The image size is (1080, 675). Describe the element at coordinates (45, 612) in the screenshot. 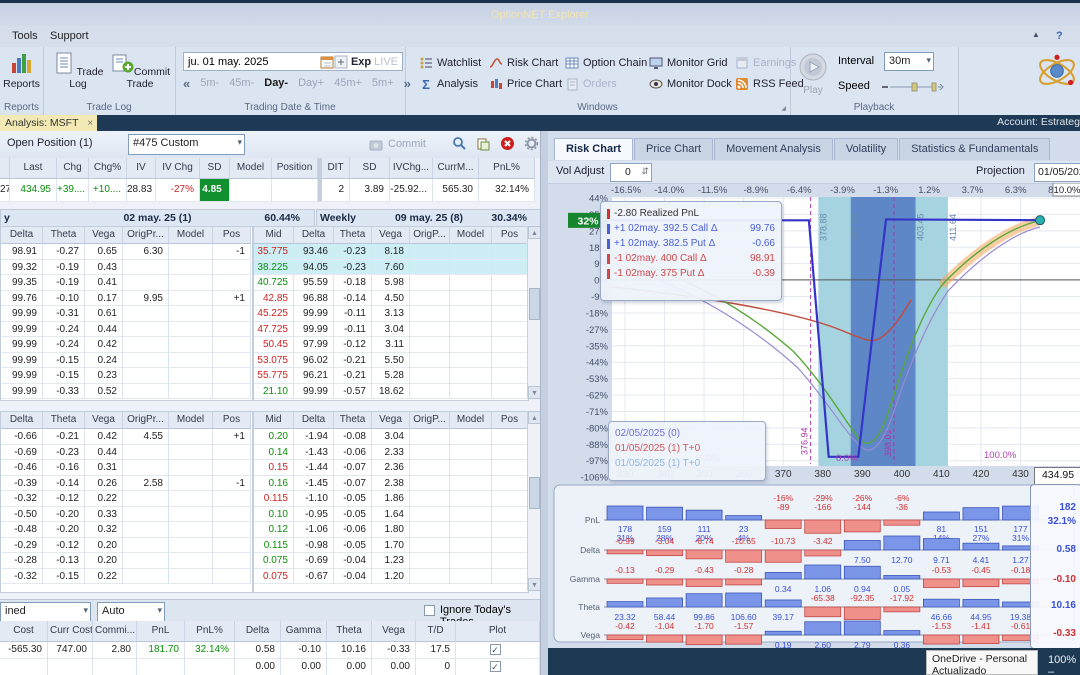

I see `combined-dropdown: ined ▾` at that location.